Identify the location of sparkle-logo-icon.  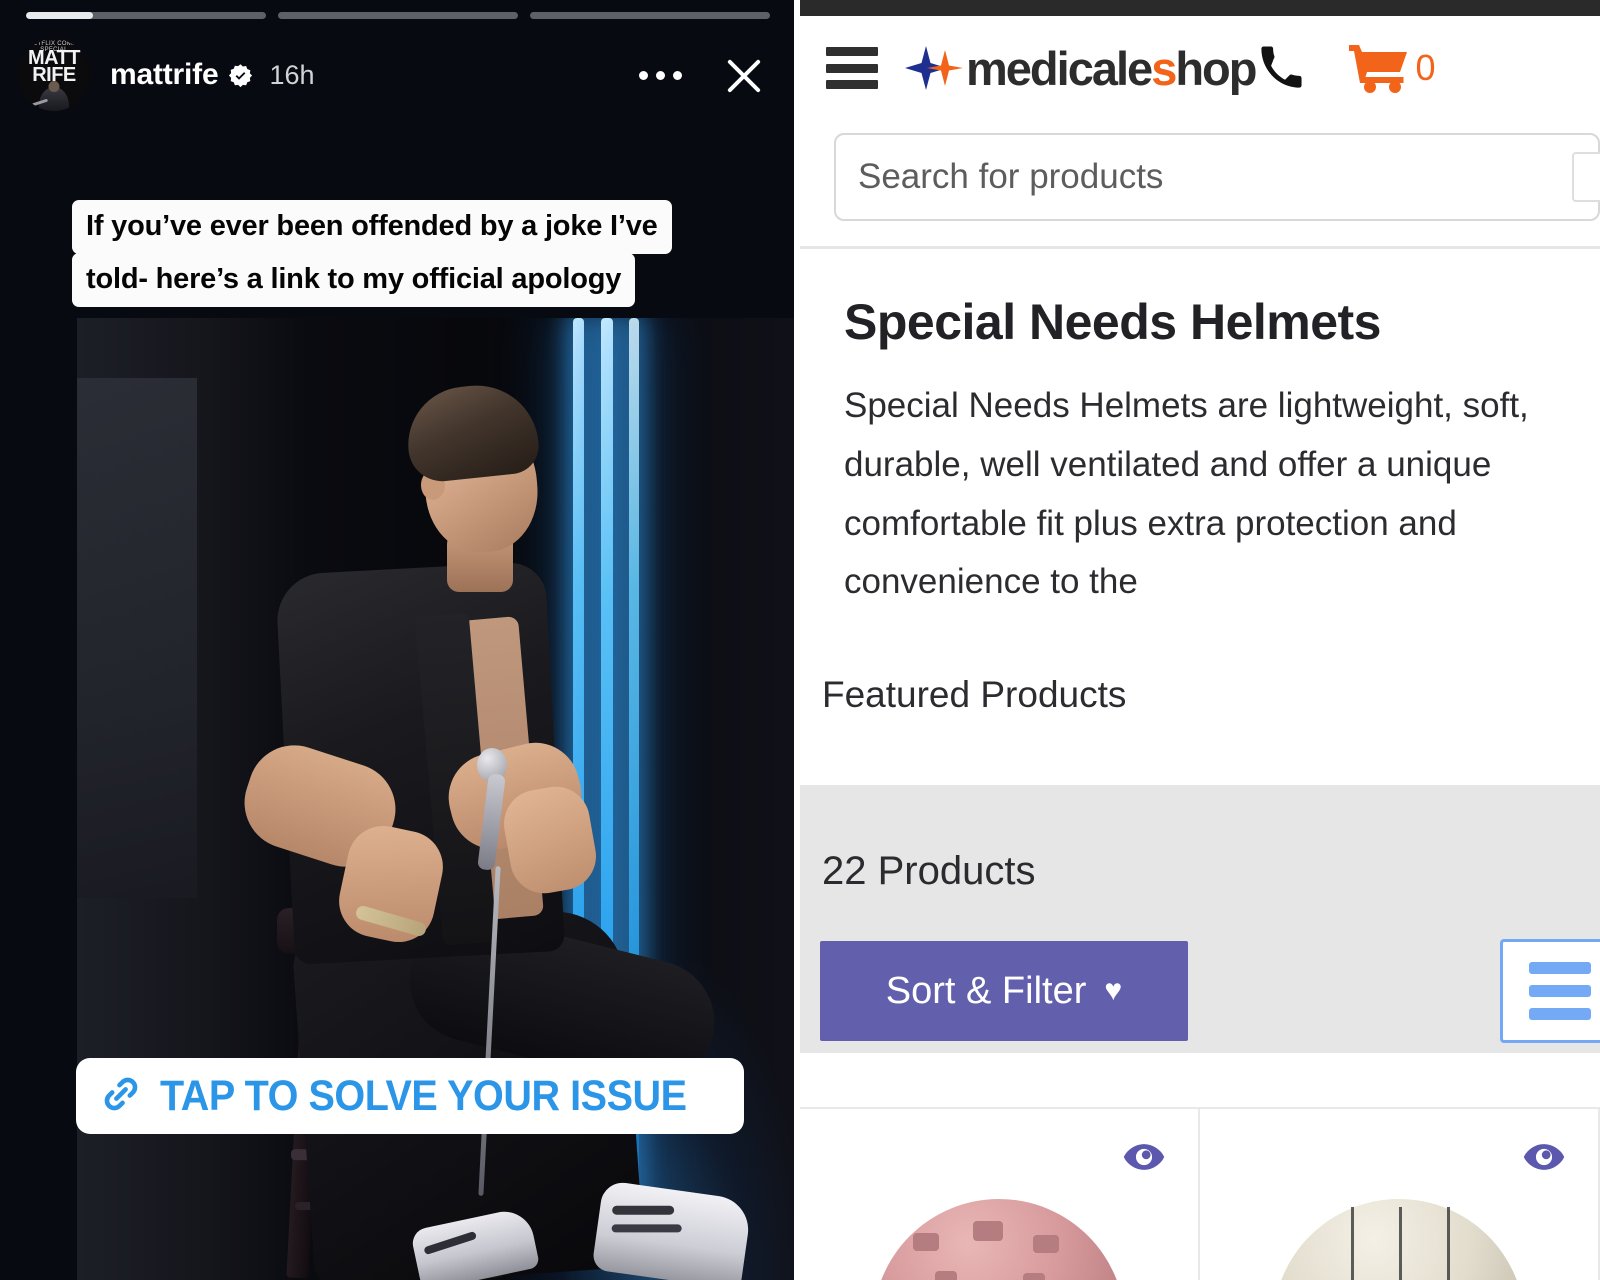
(934, 68).